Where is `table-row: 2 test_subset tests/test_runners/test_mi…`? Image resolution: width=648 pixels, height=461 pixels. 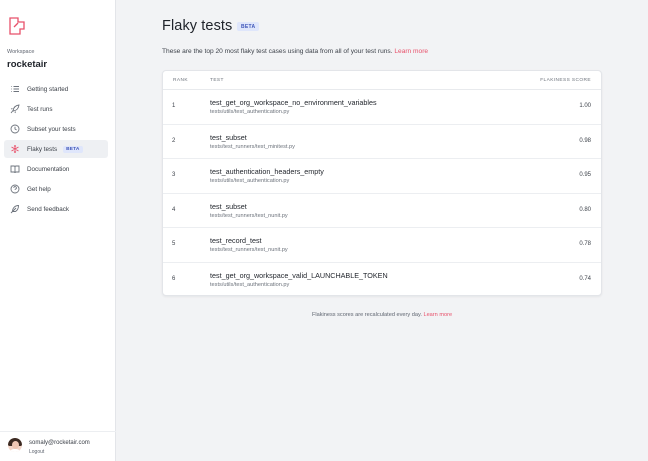
table-row: 2 test_subset tests/test_runners/test_mi… is located at coordinates (382, 142).